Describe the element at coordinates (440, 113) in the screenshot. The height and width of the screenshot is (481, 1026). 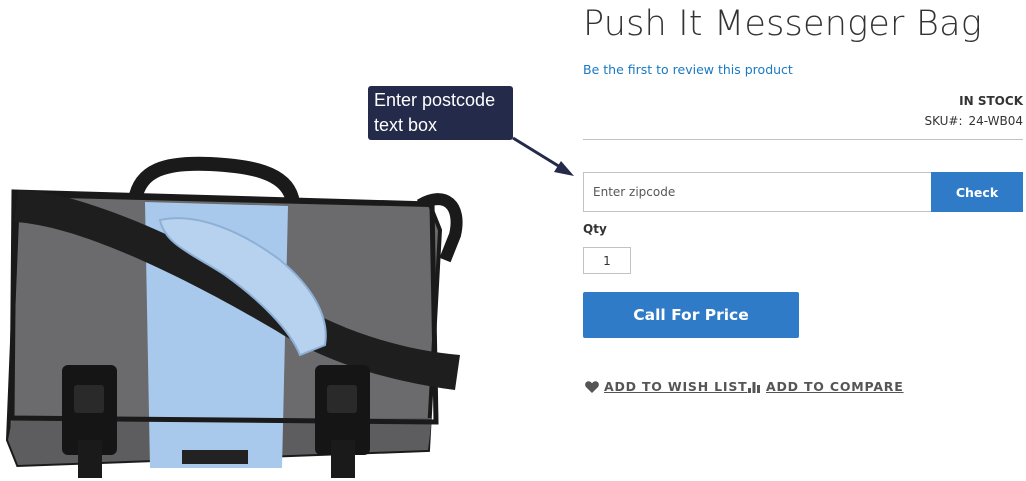
I see `annotation-callout: Enter postcode text box` at that location.